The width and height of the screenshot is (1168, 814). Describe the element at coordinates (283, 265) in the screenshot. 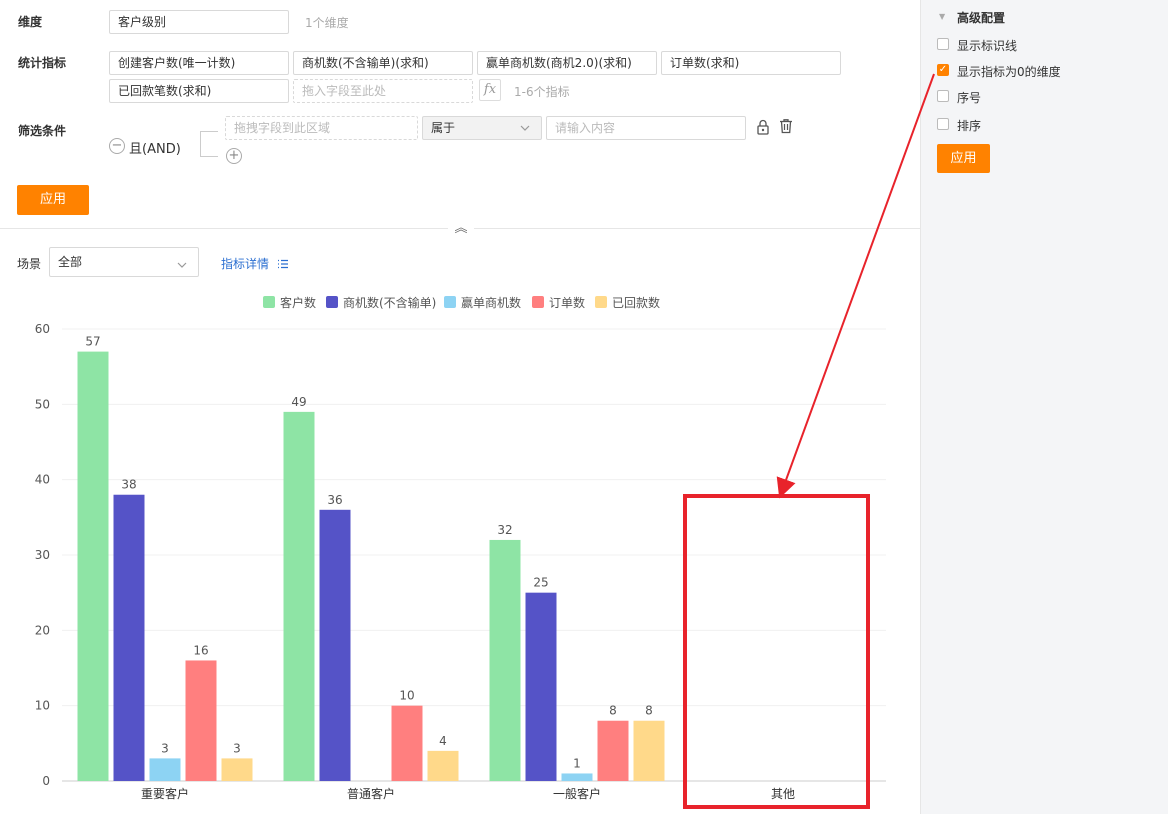

I see `list-icon` at that location.